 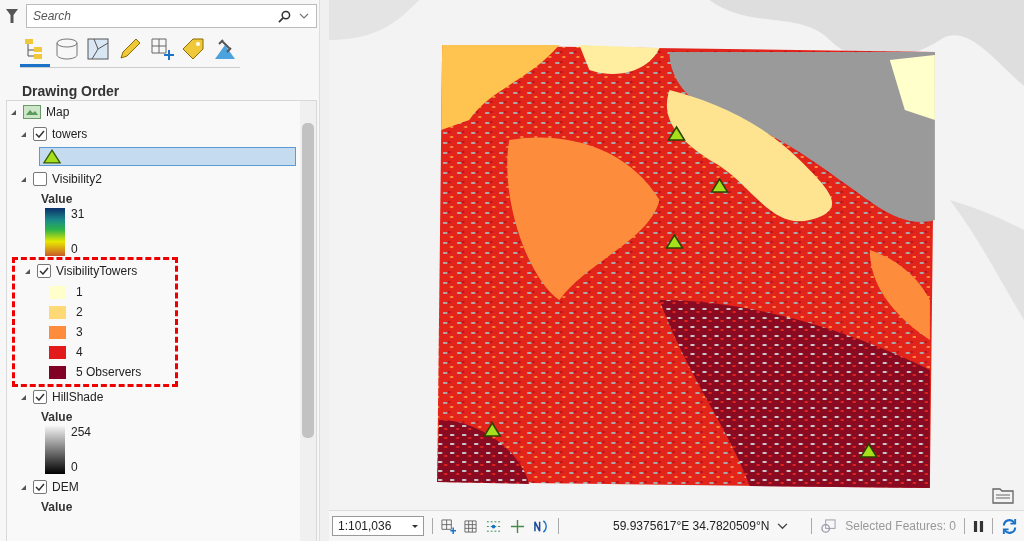 I want to click on ramp-max-label: 31, so click(x=78, y=214).